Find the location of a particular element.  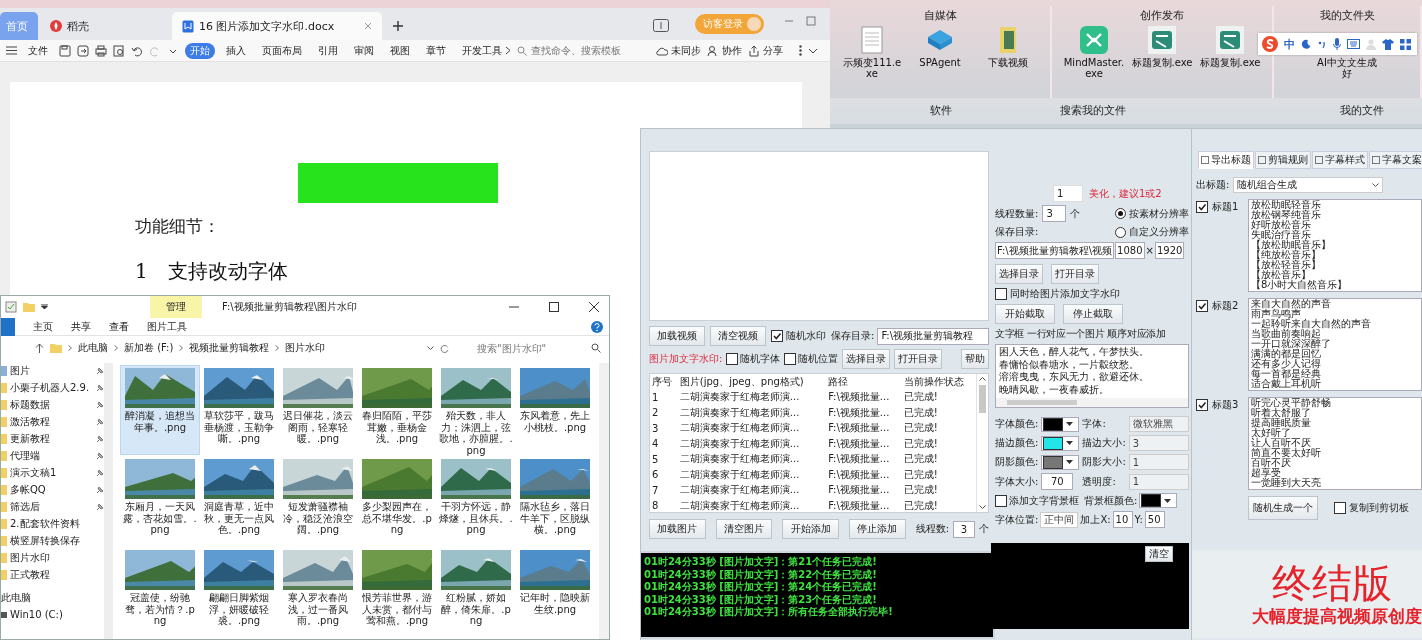

menu-tab: 视图 is located at coordinates (400, 50).